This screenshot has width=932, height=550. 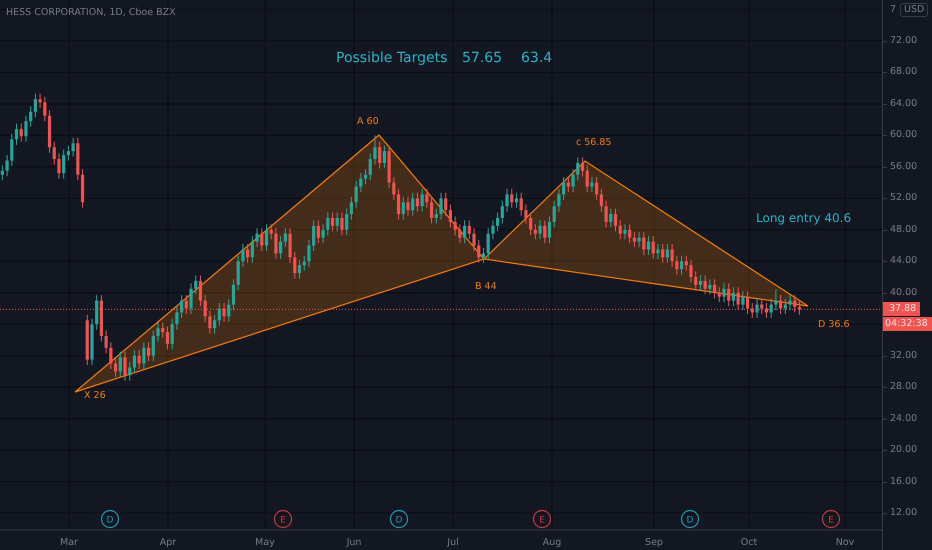 I want to click on time-tick-label: Nov, so click(x=845, y=542).